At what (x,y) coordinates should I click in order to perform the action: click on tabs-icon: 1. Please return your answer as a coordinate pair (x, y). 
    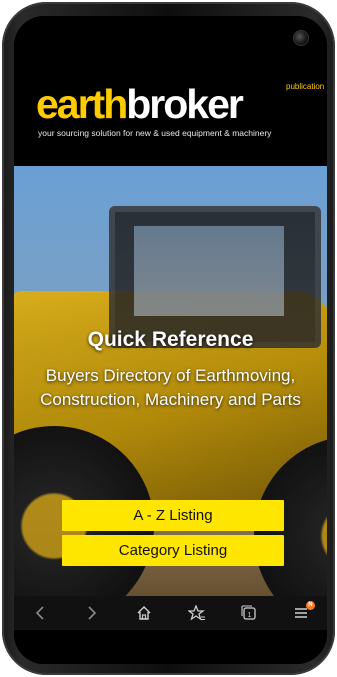
    Looking at the image, I should click on (248, 612).